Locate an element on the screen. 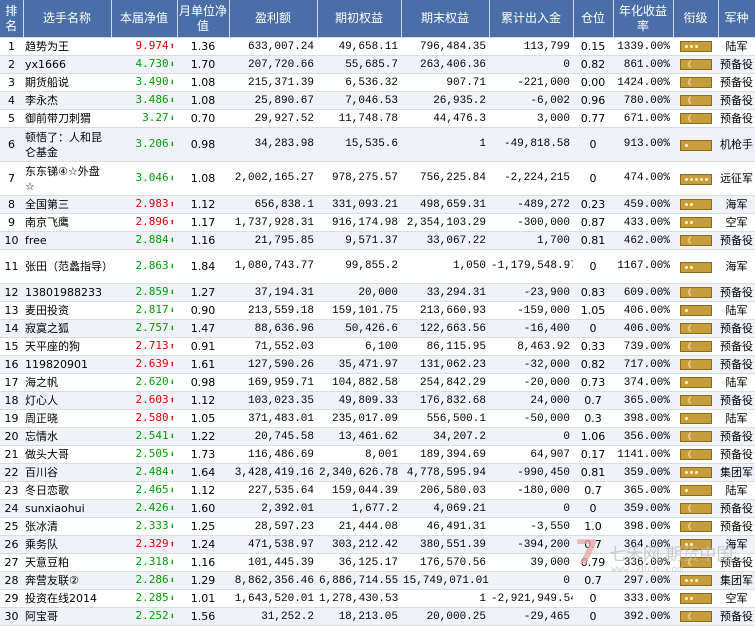 This screenshot has width=755, height=626. player-name: 天意豆粕 is located at coordinates (67, 562).